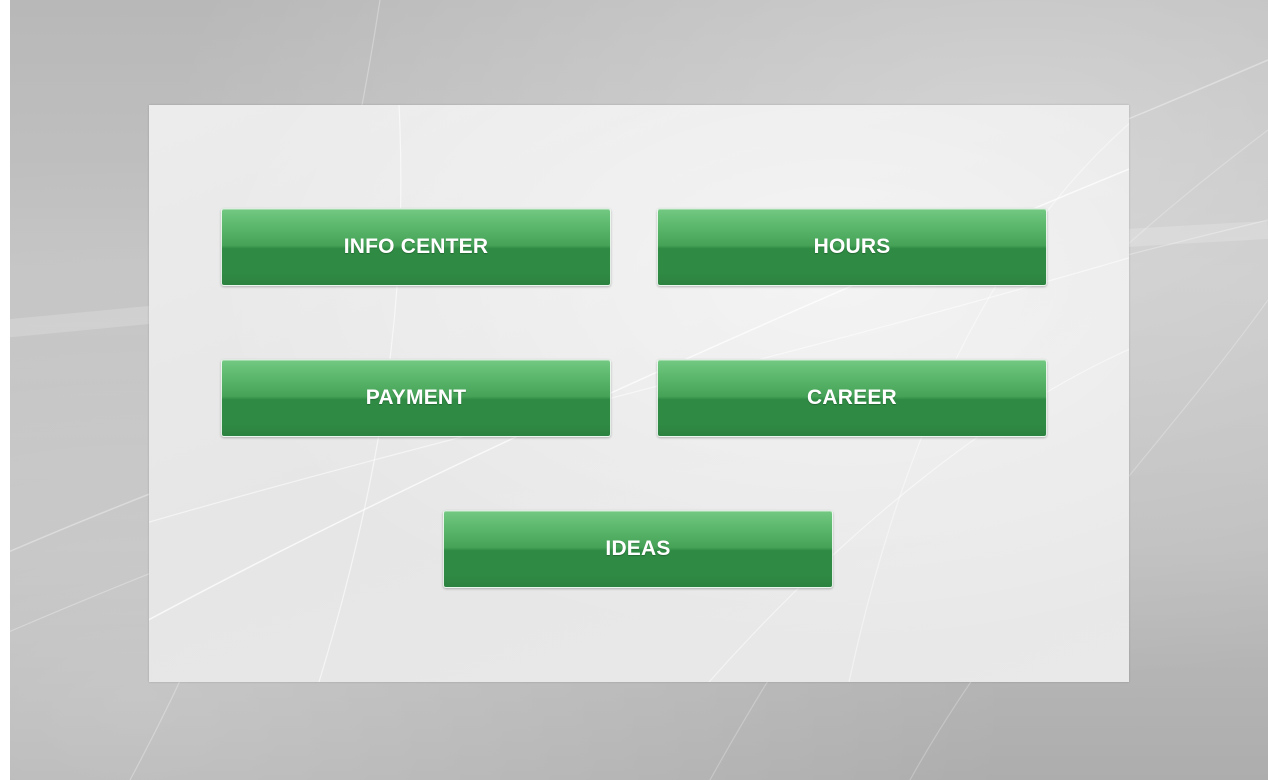  I want to click on career-button: CAREER, so click(852, 398).